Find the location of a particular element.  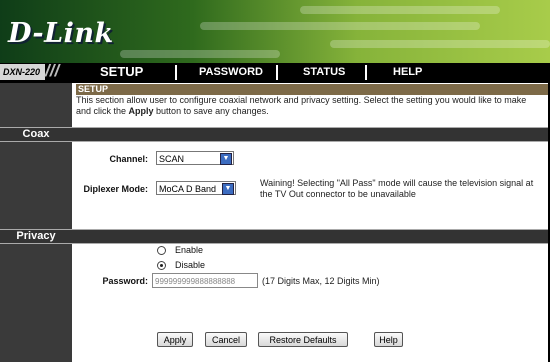

nav-bar: DXN-220 /// SETUP PASSWORD STATUS HELP is located at coordinates (275, 72).